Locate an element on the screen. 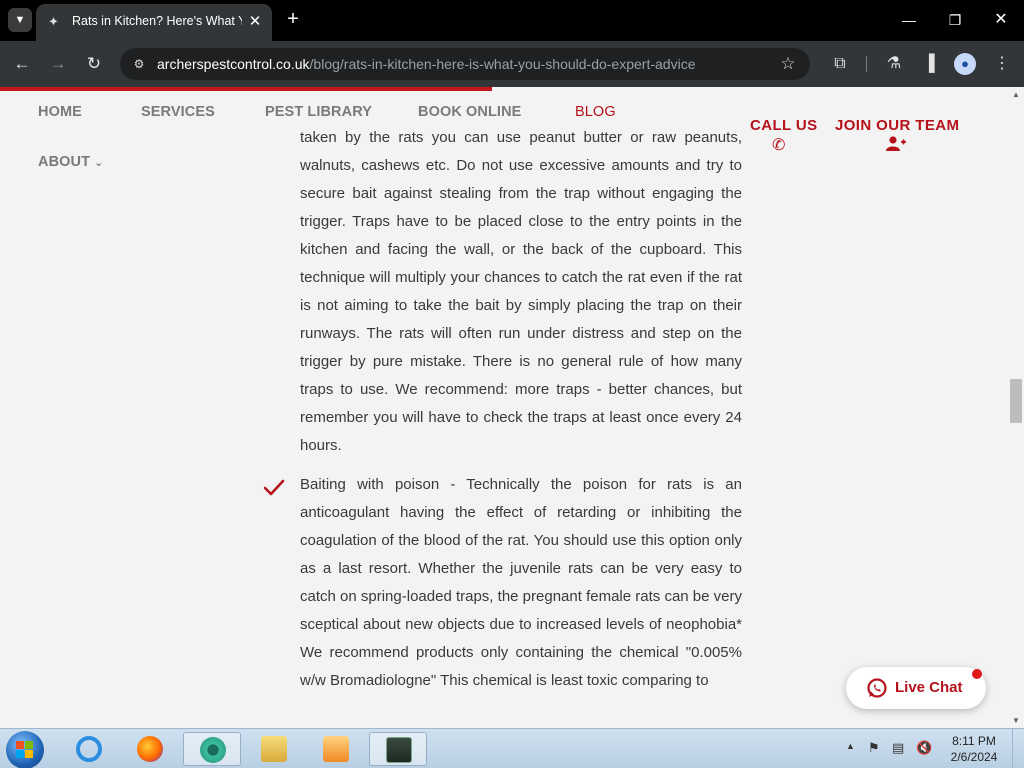  nav-about-label: ABOUT is located at coordinates (64, 162).